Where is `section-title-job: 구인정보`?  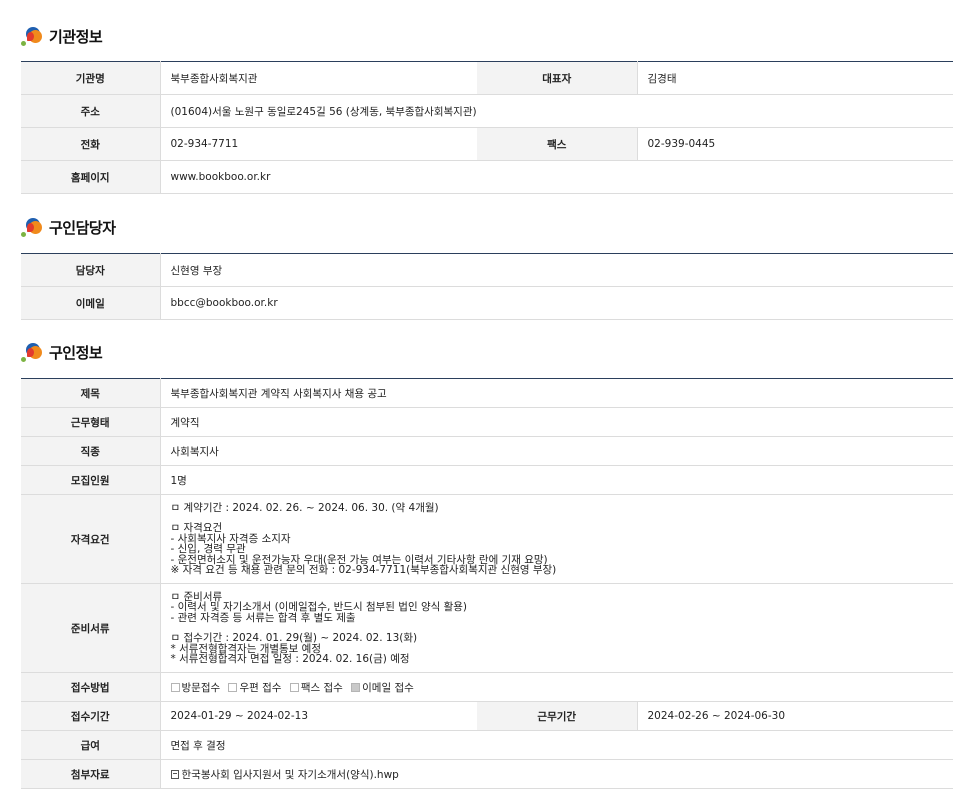 section-title-job: 구인정보 is located at coordinates (76, 352).